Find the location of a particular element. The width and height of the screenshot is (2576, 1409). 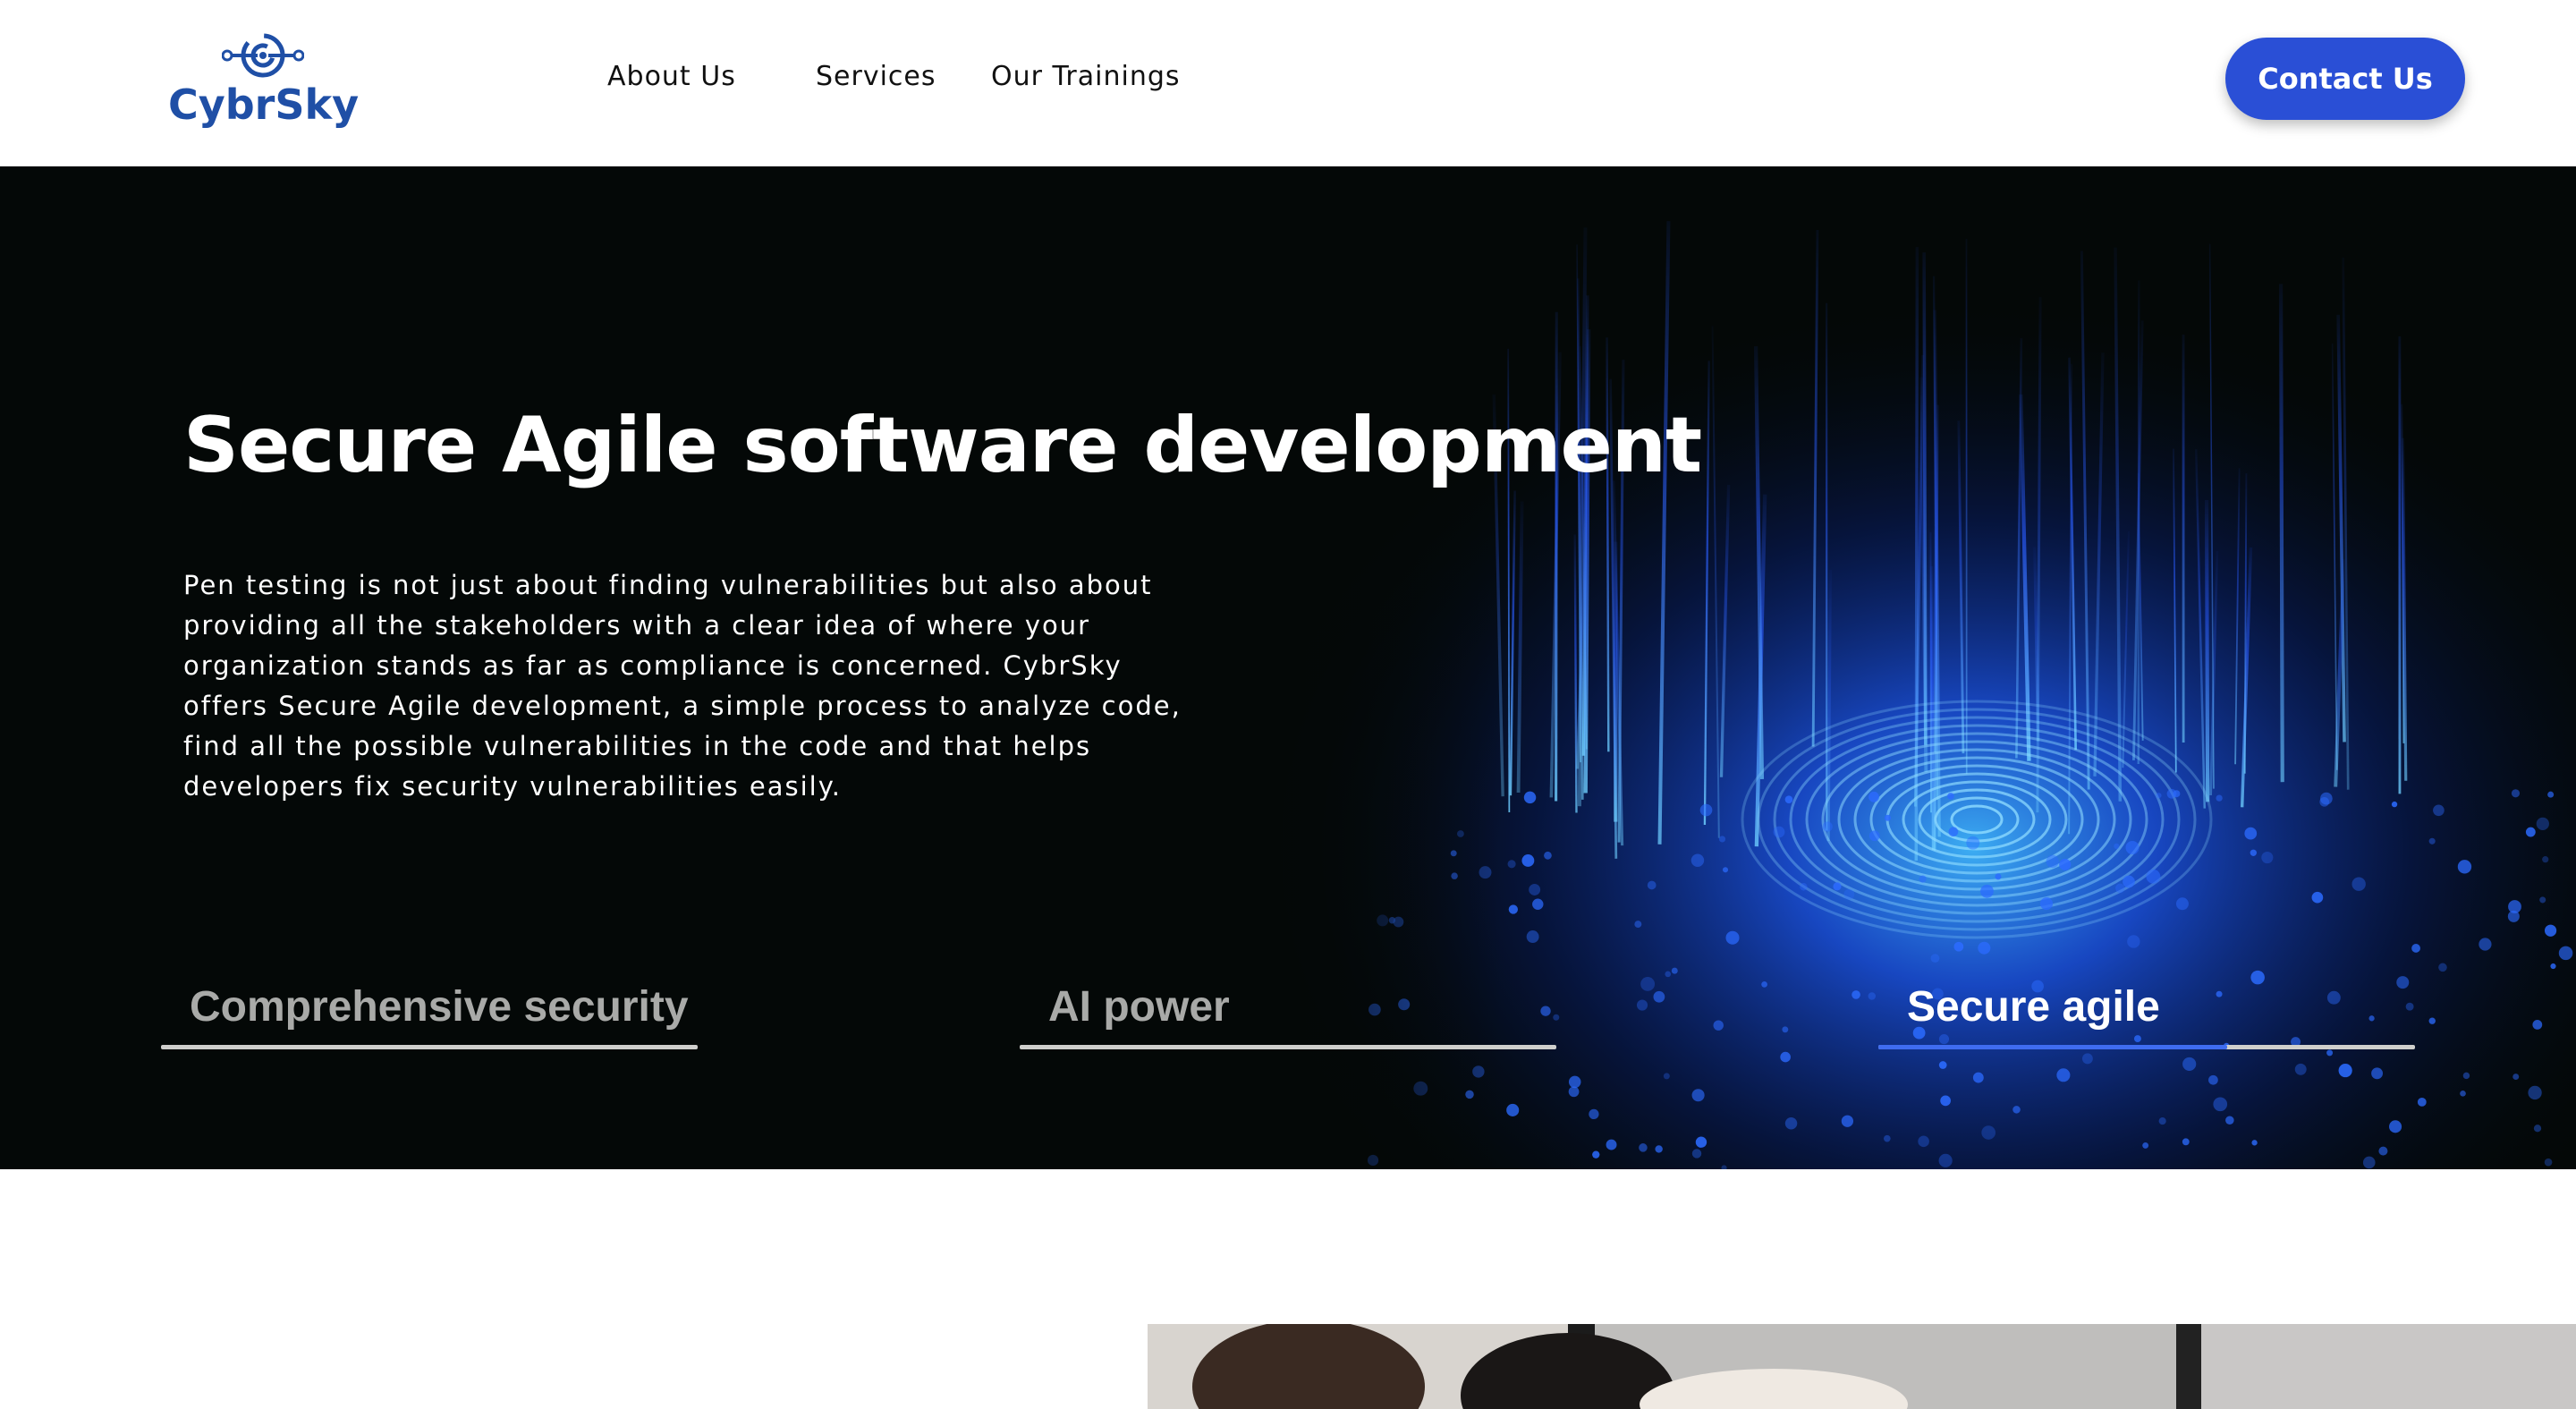

target-circuit-icon is located at coordinates (263, 55).